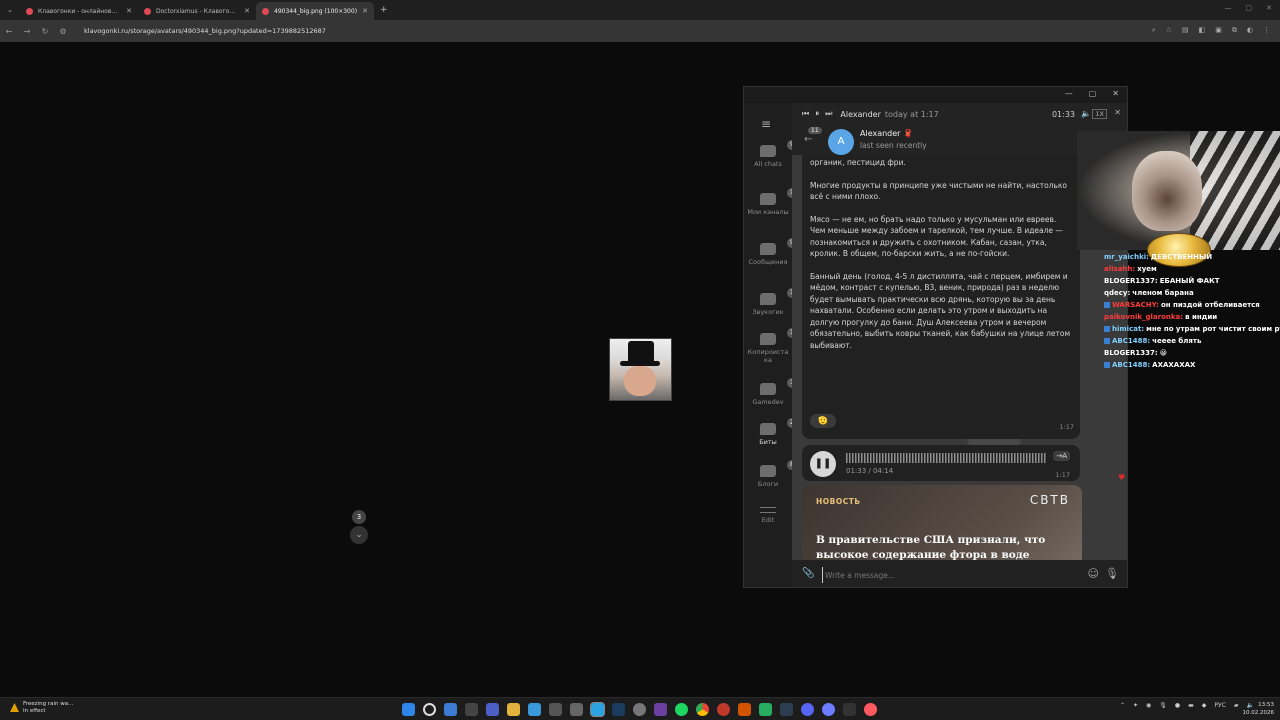 The image size is (1280, 720). I want to click on new-tab-icon: +, so click(384, 10).